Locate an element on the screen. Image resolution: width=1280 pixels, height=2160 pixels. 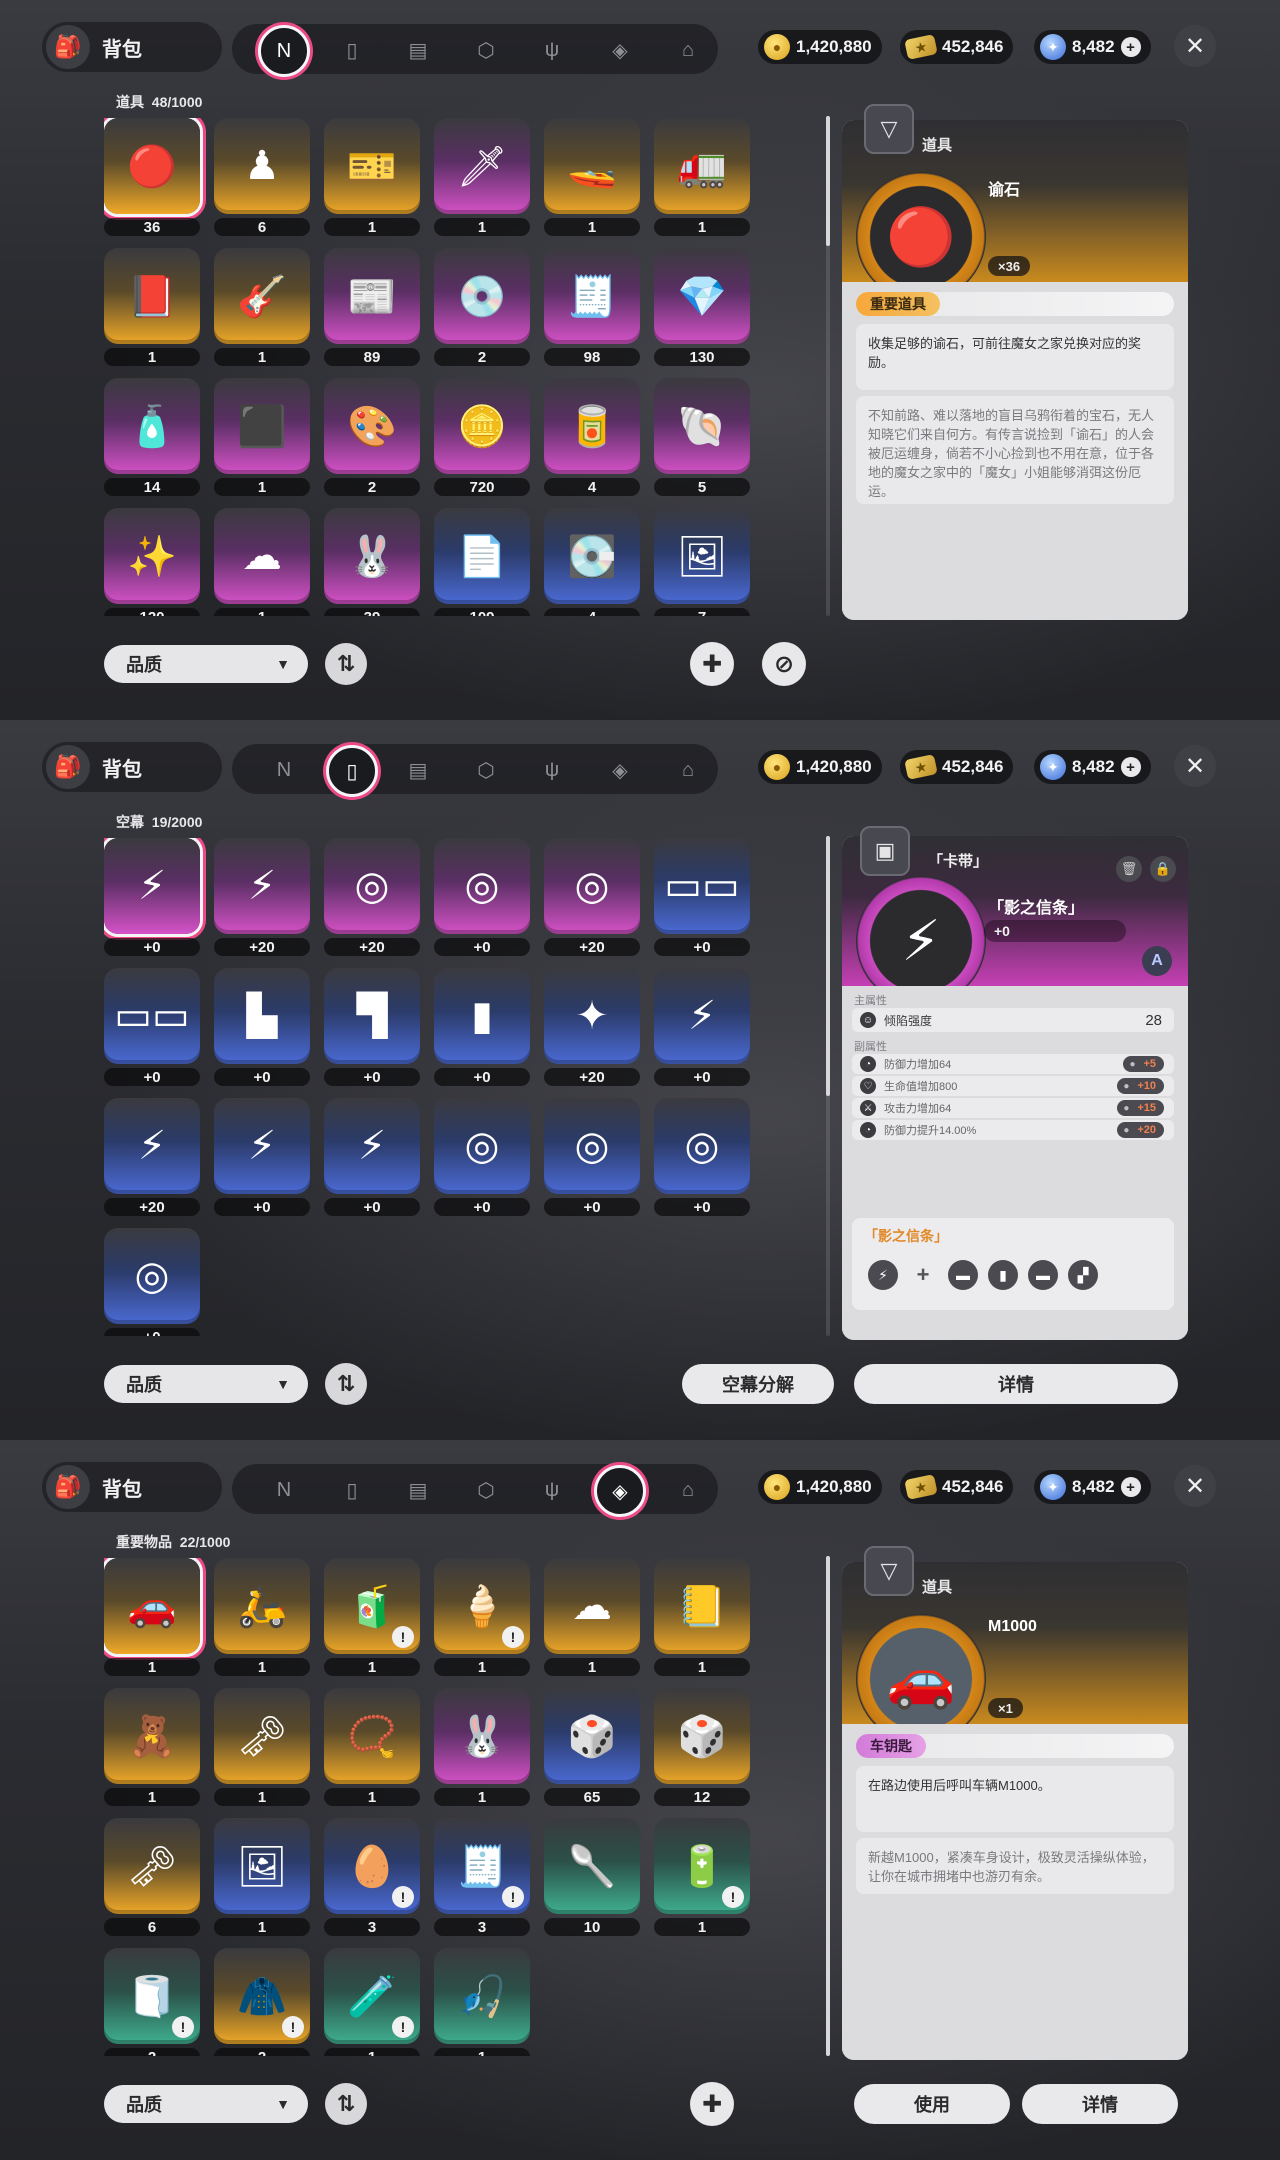
inventory-slot: 📒 1 is located at coordinates (702, 1618).